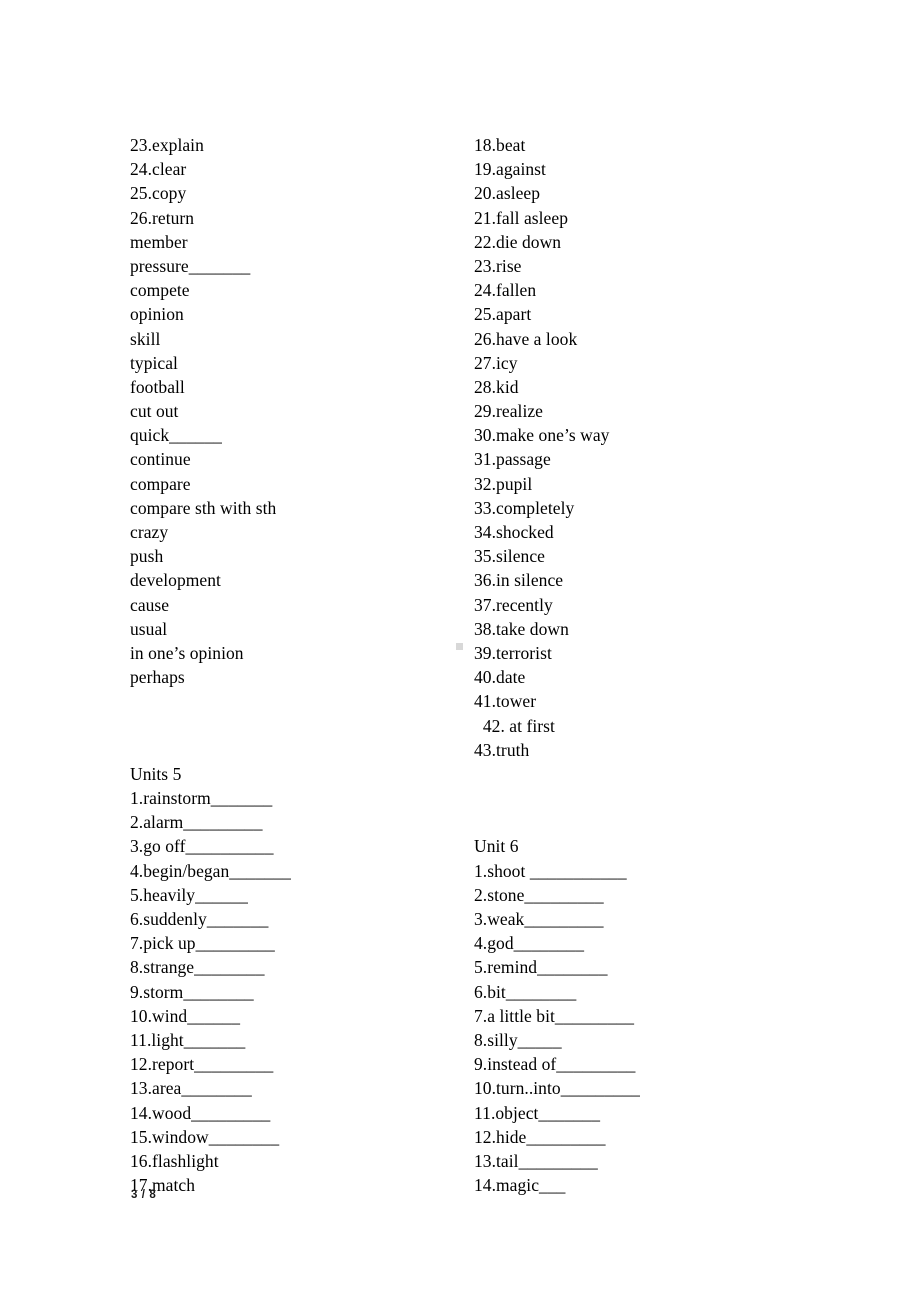  I want to click on scan-artifact-mark, so click(459, 646).